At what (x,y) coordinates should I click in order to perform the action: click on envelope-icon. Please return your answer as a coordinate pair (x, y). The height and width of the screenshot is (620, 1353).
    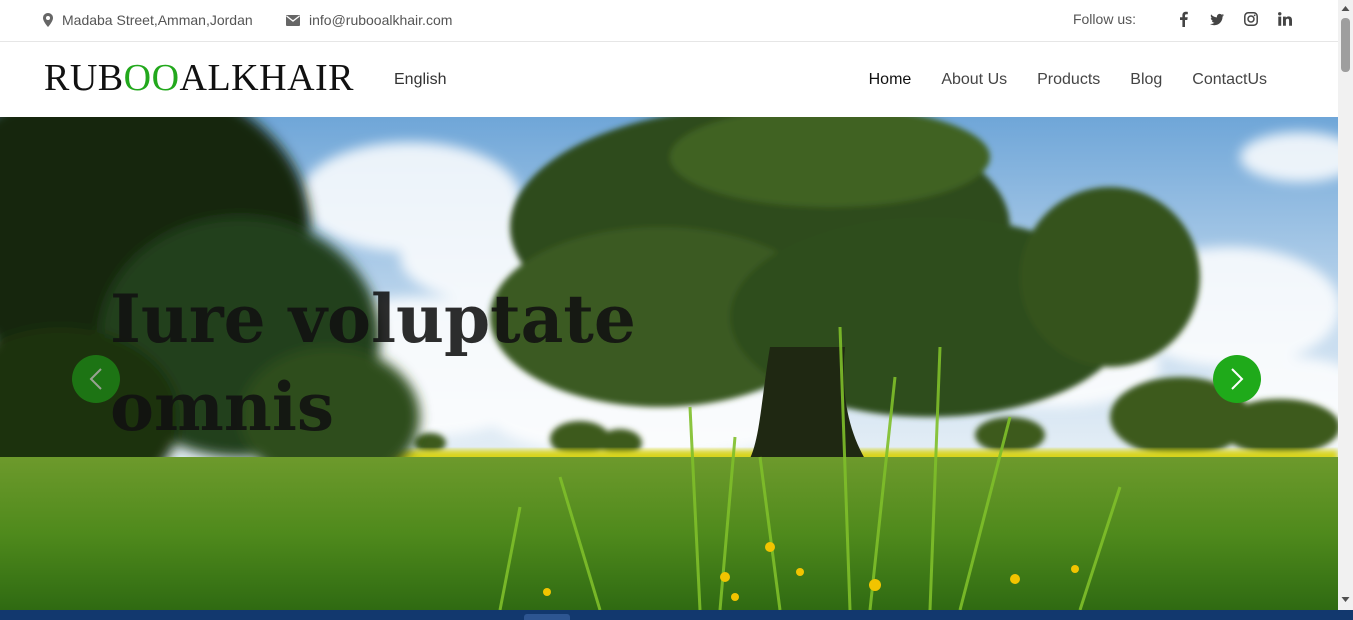
    Looking at the image, I should click on (293, 20).